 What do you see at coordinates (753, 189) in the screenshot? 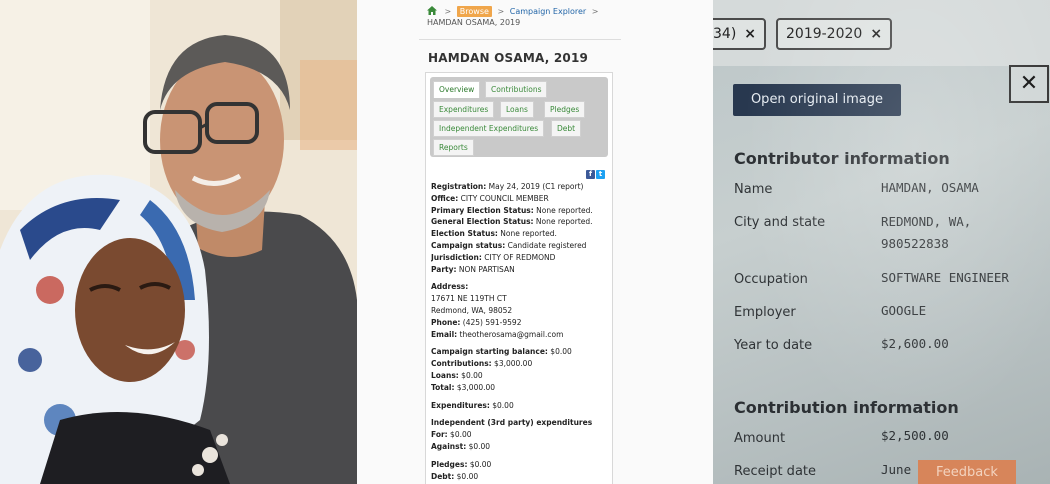
I see `name-label: Name` at bounding box center [753, 189].